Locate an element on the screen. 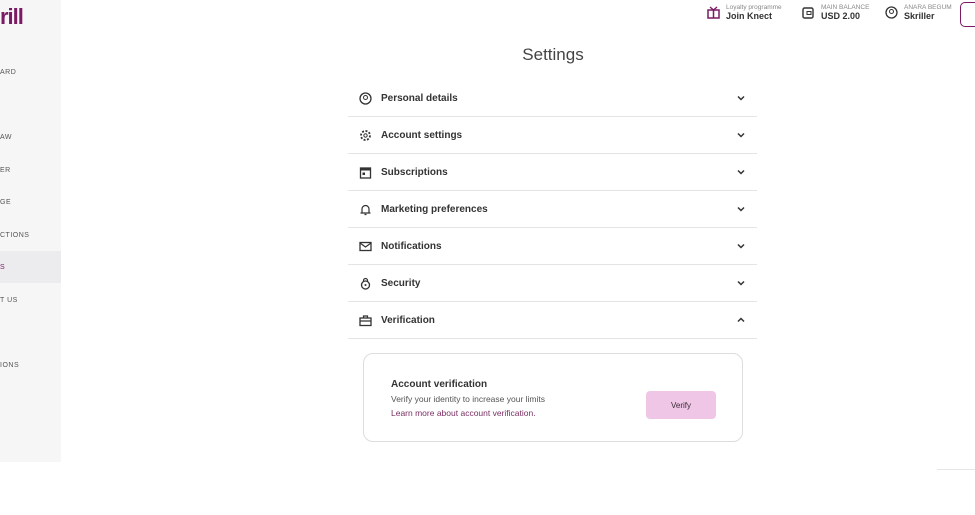 This screenshot has width=975, height=515. balance-value: USD 2.00 is located at coordinates (841, 16).